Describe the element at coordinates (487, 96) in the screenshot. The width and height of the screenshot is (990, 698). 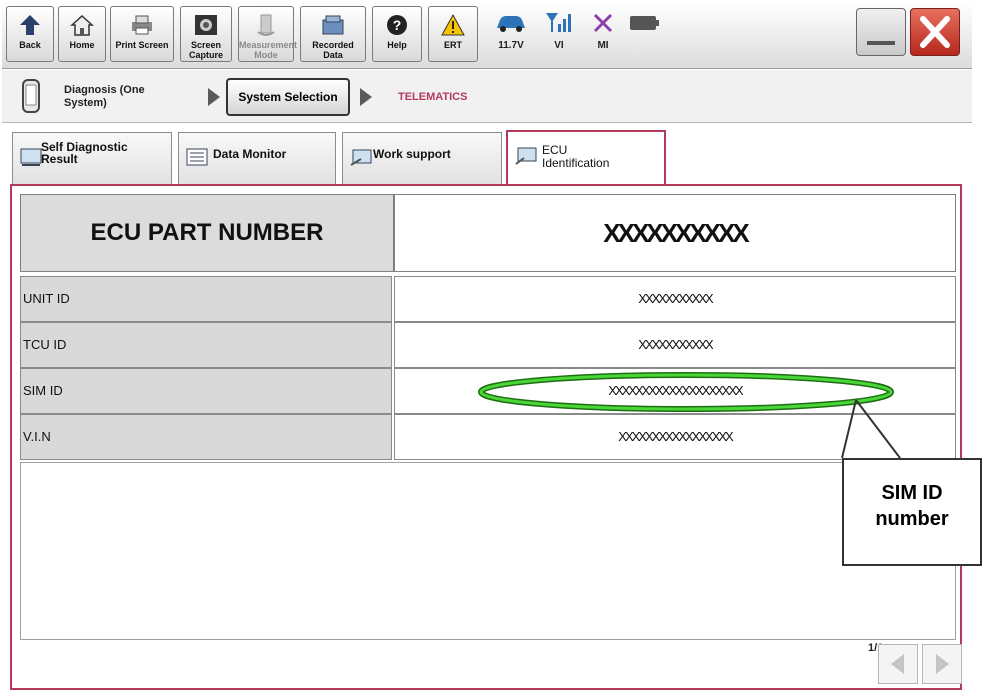
I see `breadcrumb` at that location.